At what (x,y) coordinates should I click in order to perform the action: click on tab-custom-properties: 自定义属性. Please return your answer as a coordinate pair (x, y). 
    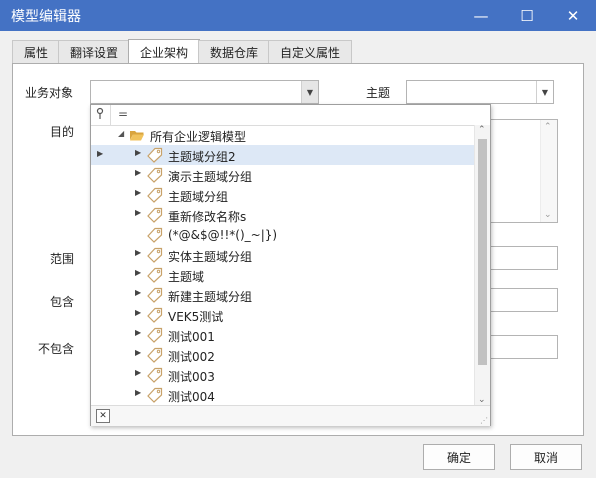
    Looking at the image, I should click on (310, 51).